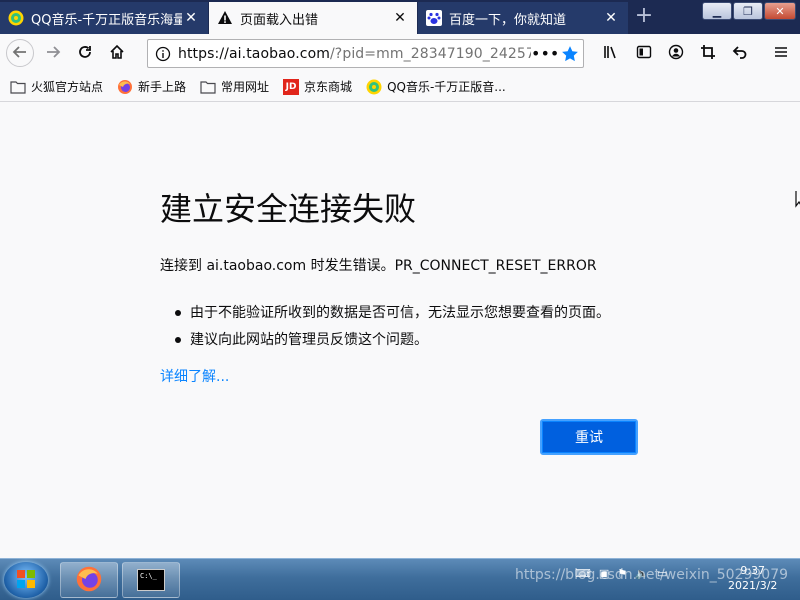 This screenshot has height=600, width=800. I want to click on baidu-paw-icon, so click(434, 18).